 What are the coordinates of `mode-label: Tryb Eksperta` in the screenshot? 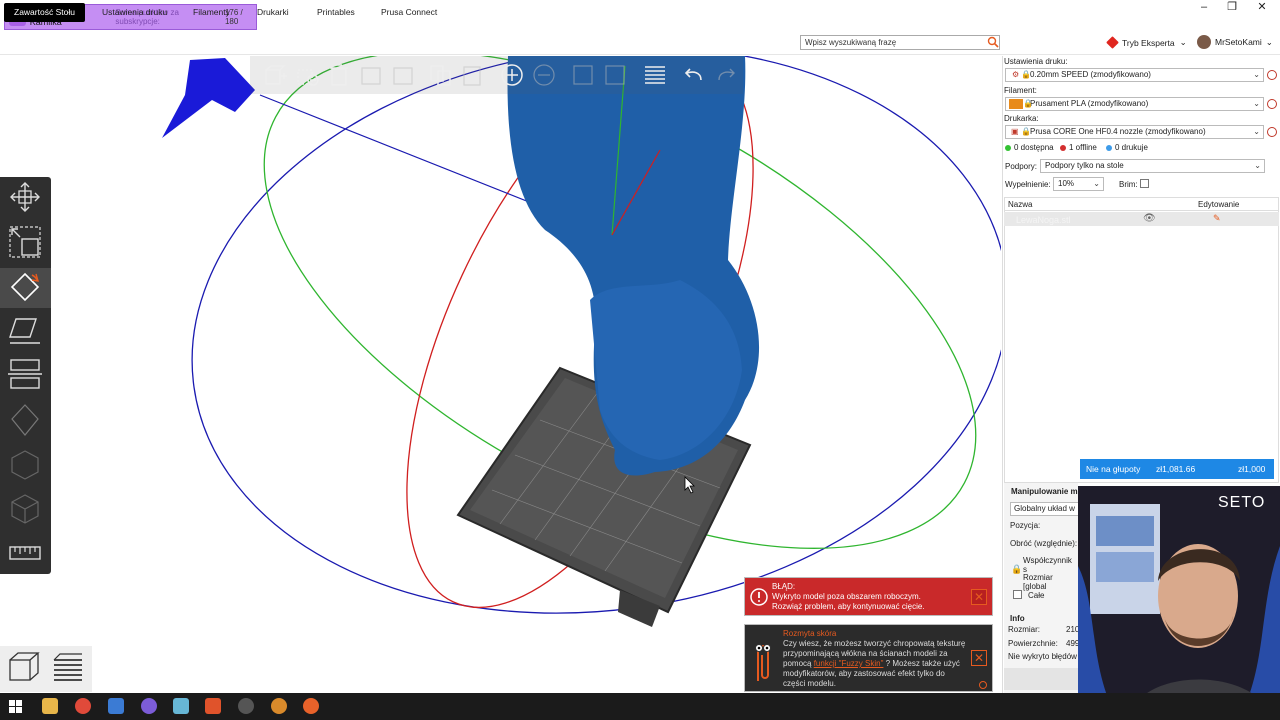 It's located at (1148, 42).